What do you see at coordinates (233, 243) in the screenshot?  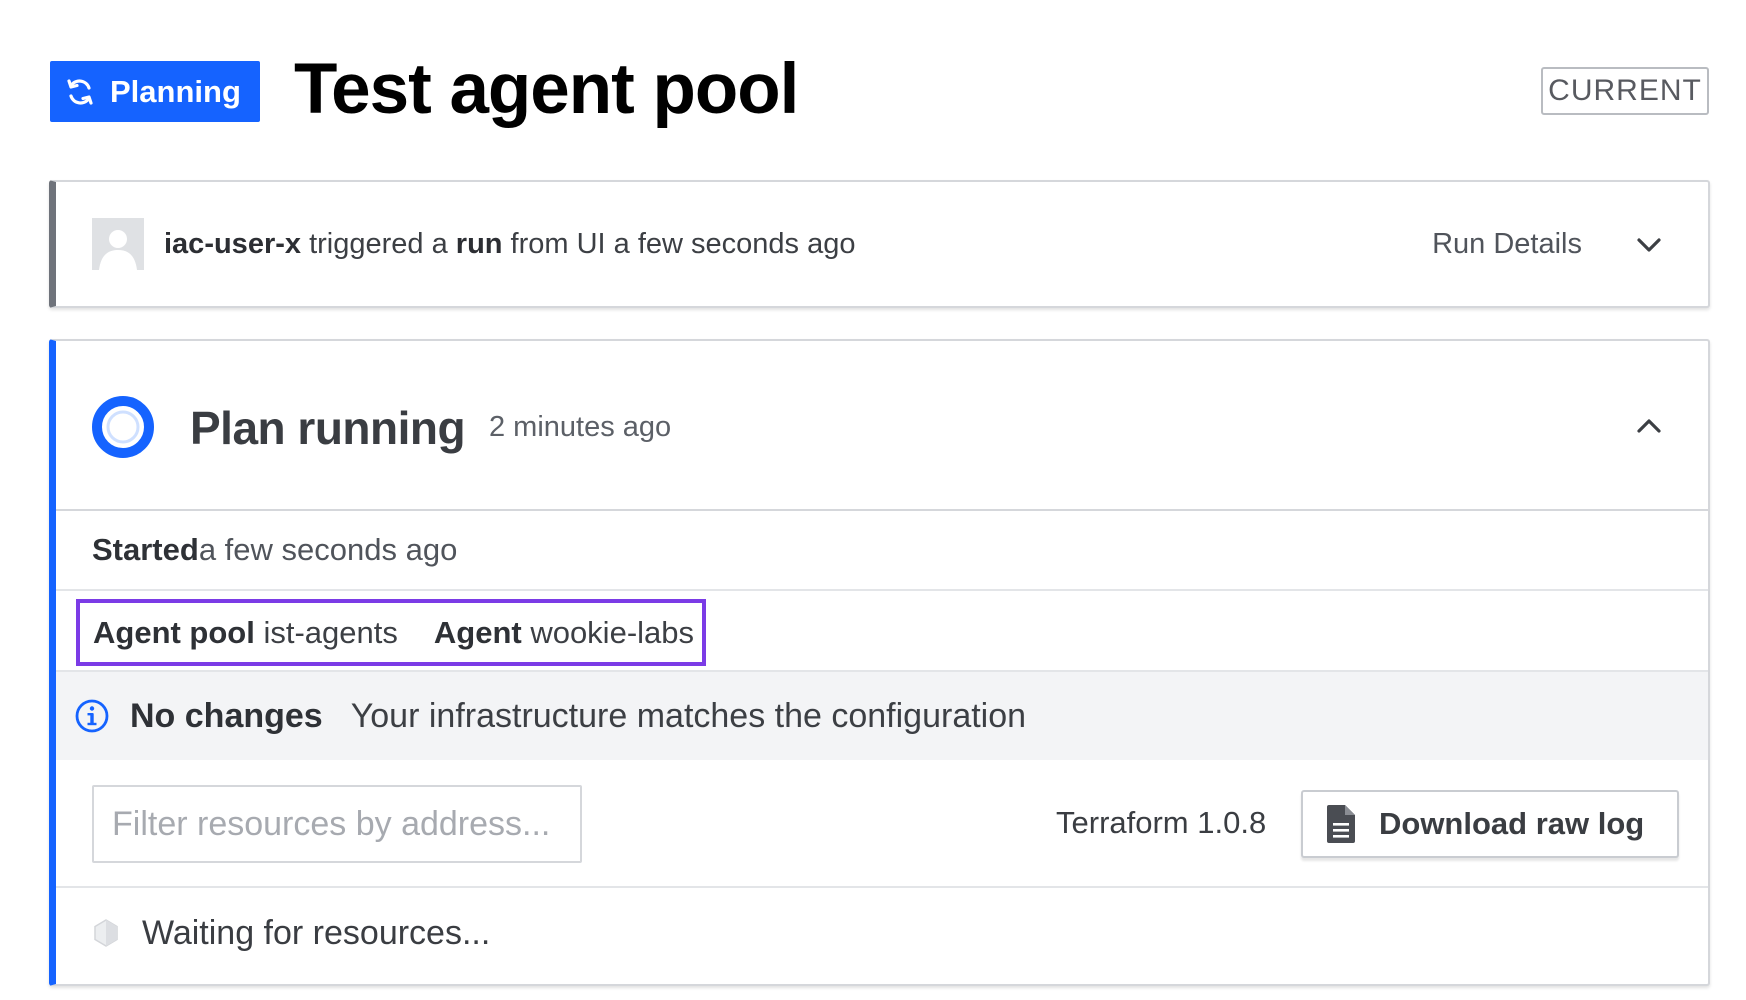 I see `trigger-user: iac-user-x` at bounding box center [233, 243].